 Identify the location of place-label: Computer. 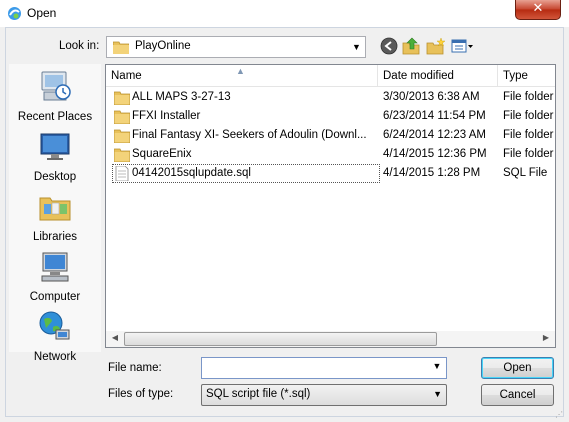
(55, 297).